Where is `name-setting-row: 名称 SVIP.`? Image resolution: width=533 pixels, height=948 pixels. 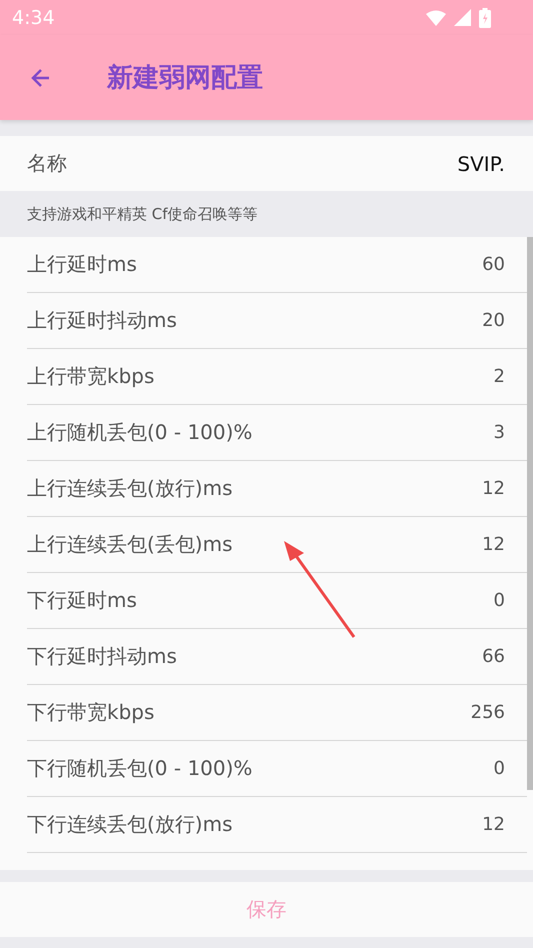
name-setting-row: 名称 SVIP. is located at coordinates (266, 163).